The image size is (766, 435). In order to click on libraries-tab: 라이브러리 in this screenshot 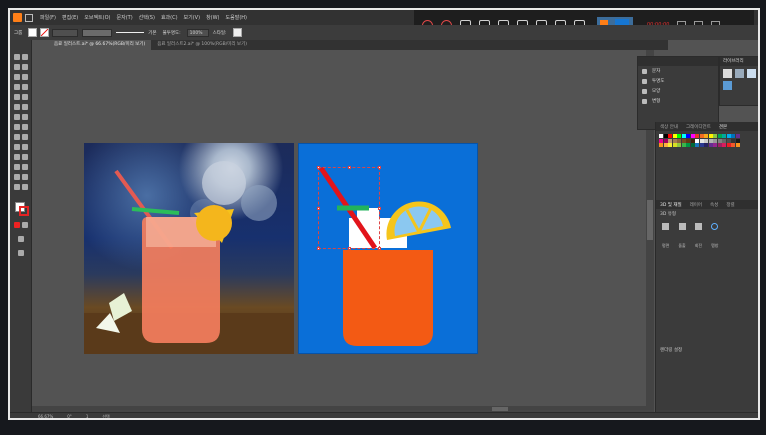, I will do `click(739, 61)`.